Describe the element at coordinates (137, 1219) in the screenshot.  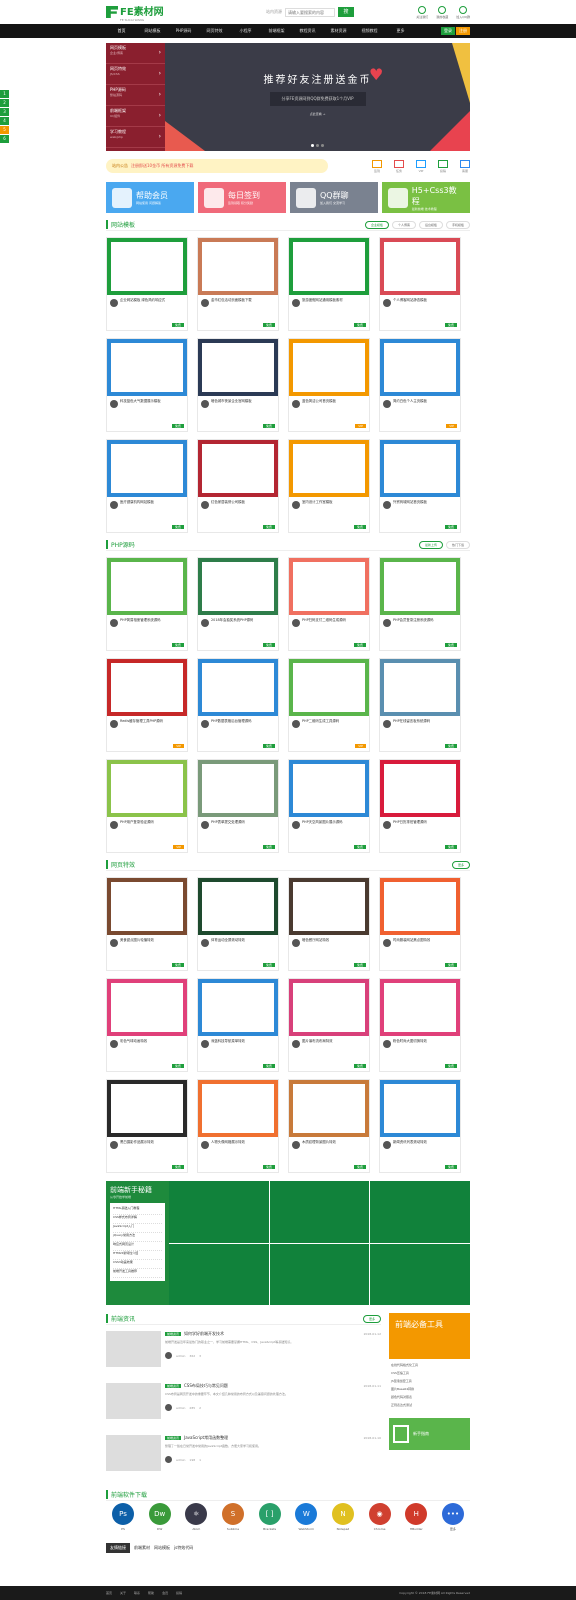
I see `guide-item: CSS样式布局详解` at that location.